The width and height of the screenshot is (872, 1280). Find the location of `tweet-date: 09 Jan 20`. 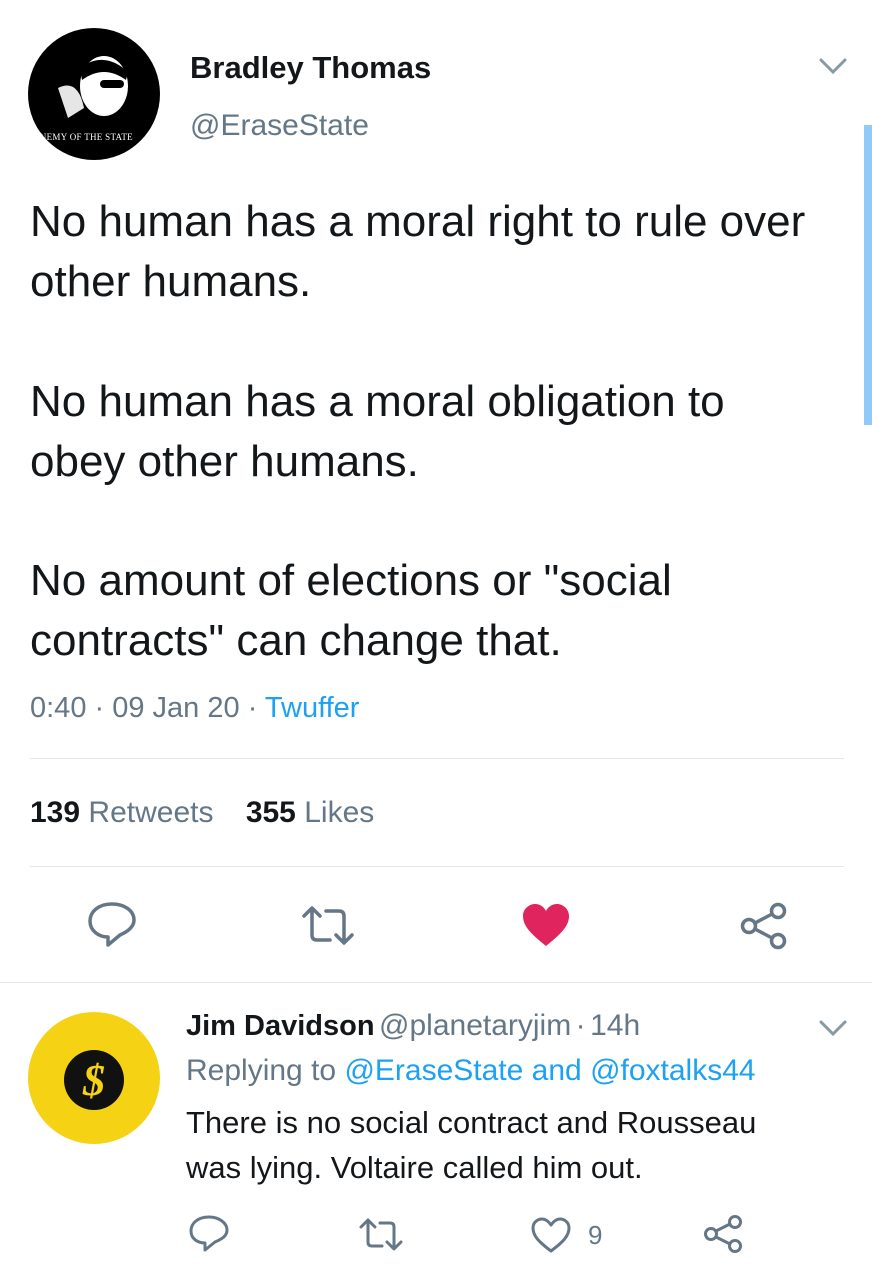

tweet-date: 09 Jan 20 is located at coordinates (176, 708).